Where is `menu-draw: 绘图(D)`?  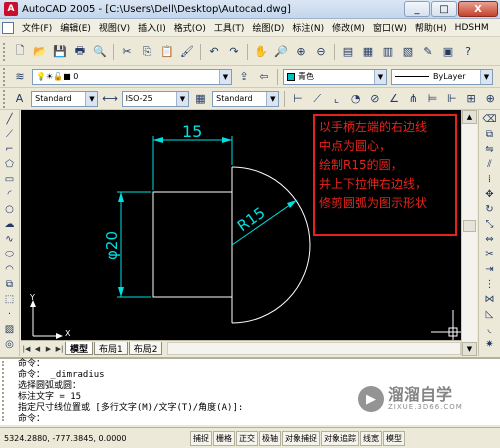 menu-draw: 绘图(D) is located at coordinates (268, 27).